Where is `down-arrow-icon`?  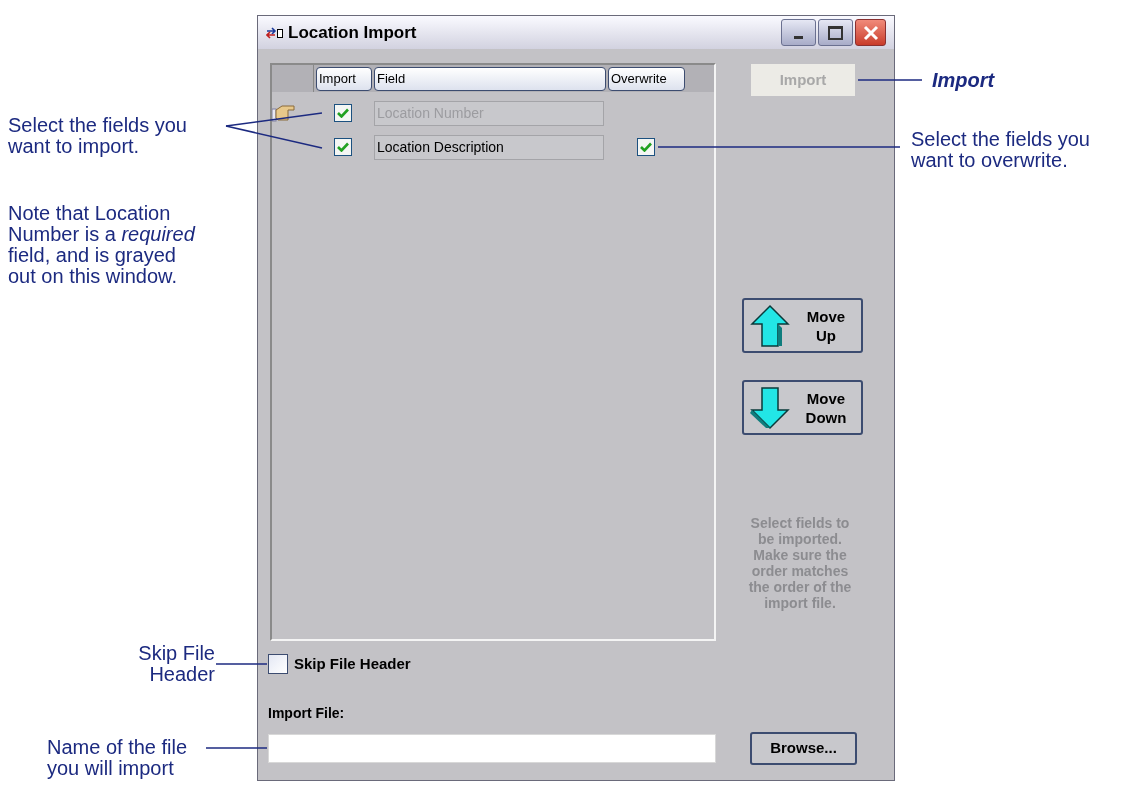 down-arrow-icon is located at coordinates (770, 407).